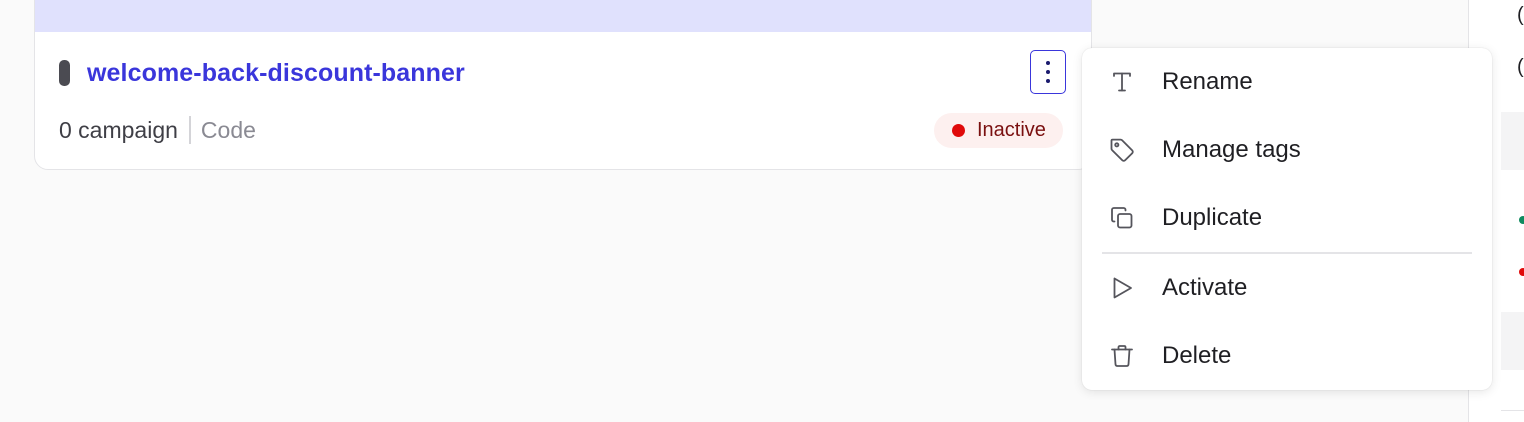 This screenshot has height=422, width=1524. Describe the element at coordinates (1287, 82) in the screenshot. I see `menu-item-rename: Rename` at that location.